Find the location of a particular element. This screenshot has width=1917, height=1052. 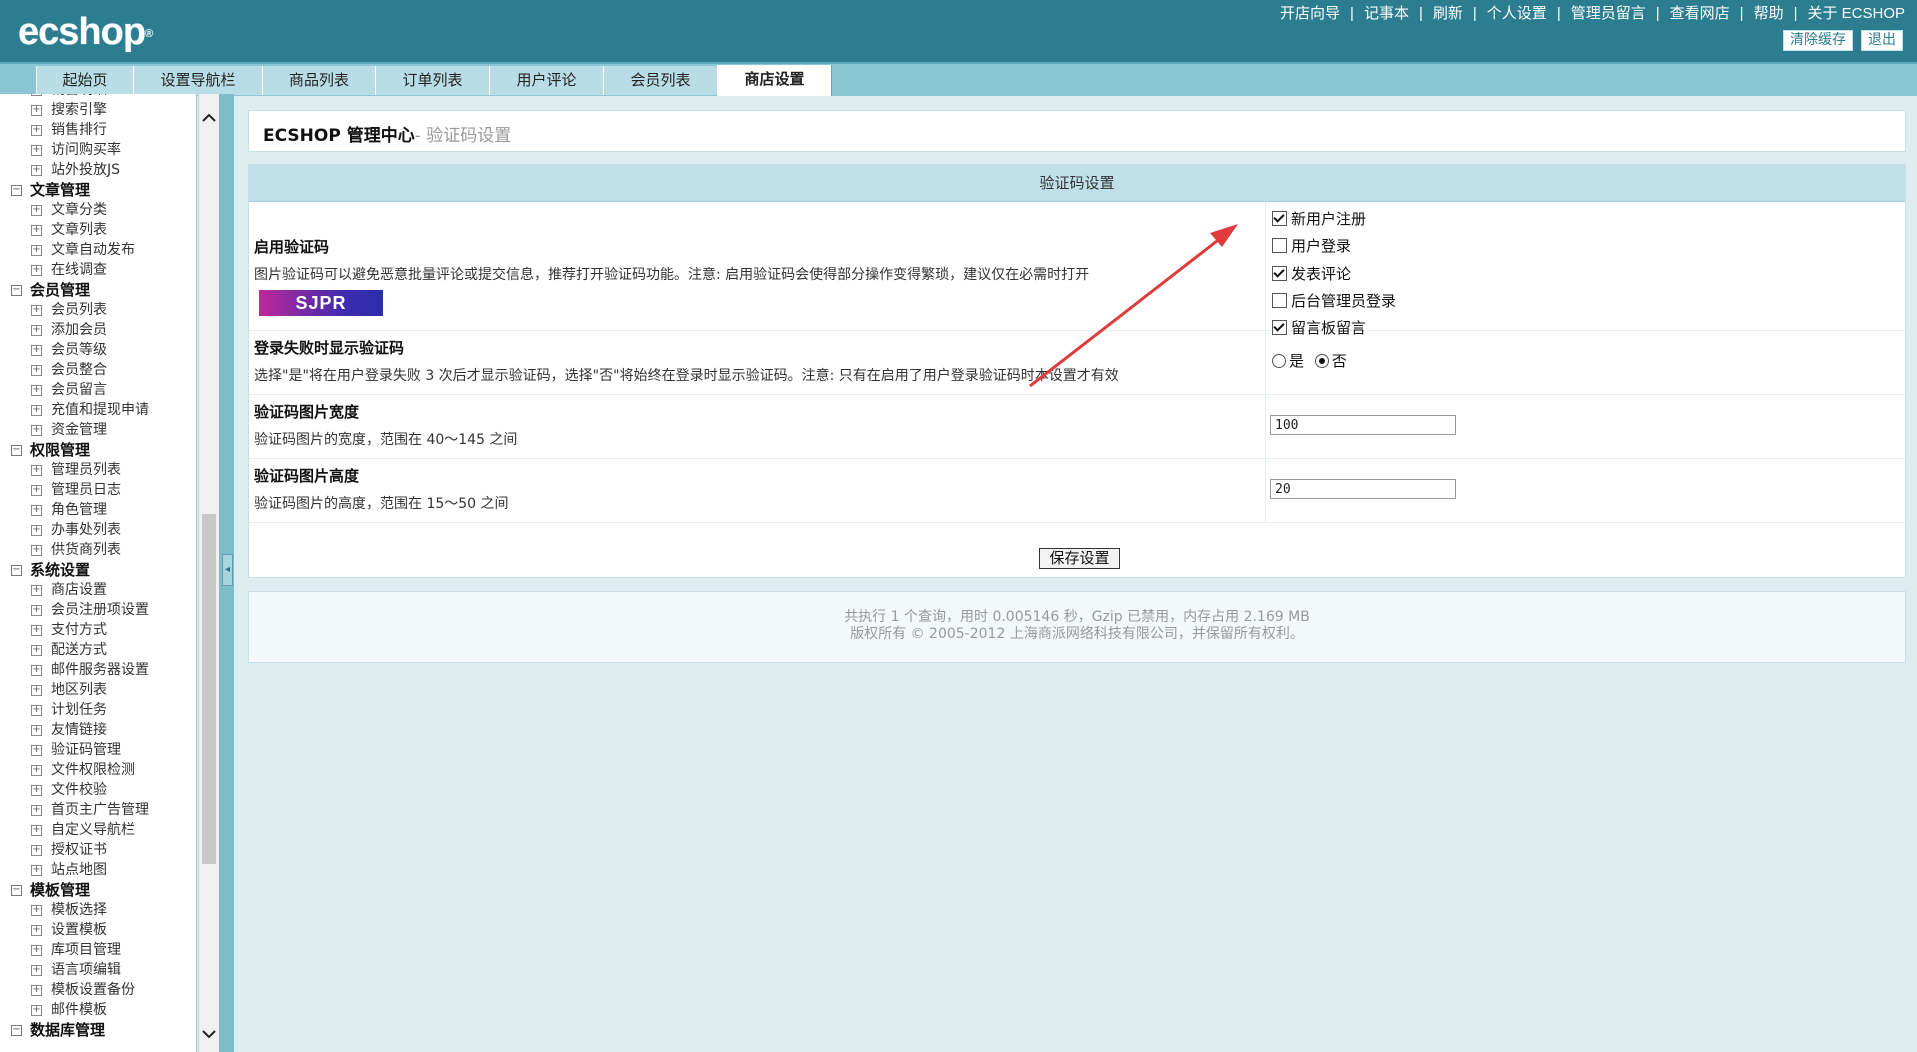

tab-member-list: 会员列表 is located at coordinates (660, 80).